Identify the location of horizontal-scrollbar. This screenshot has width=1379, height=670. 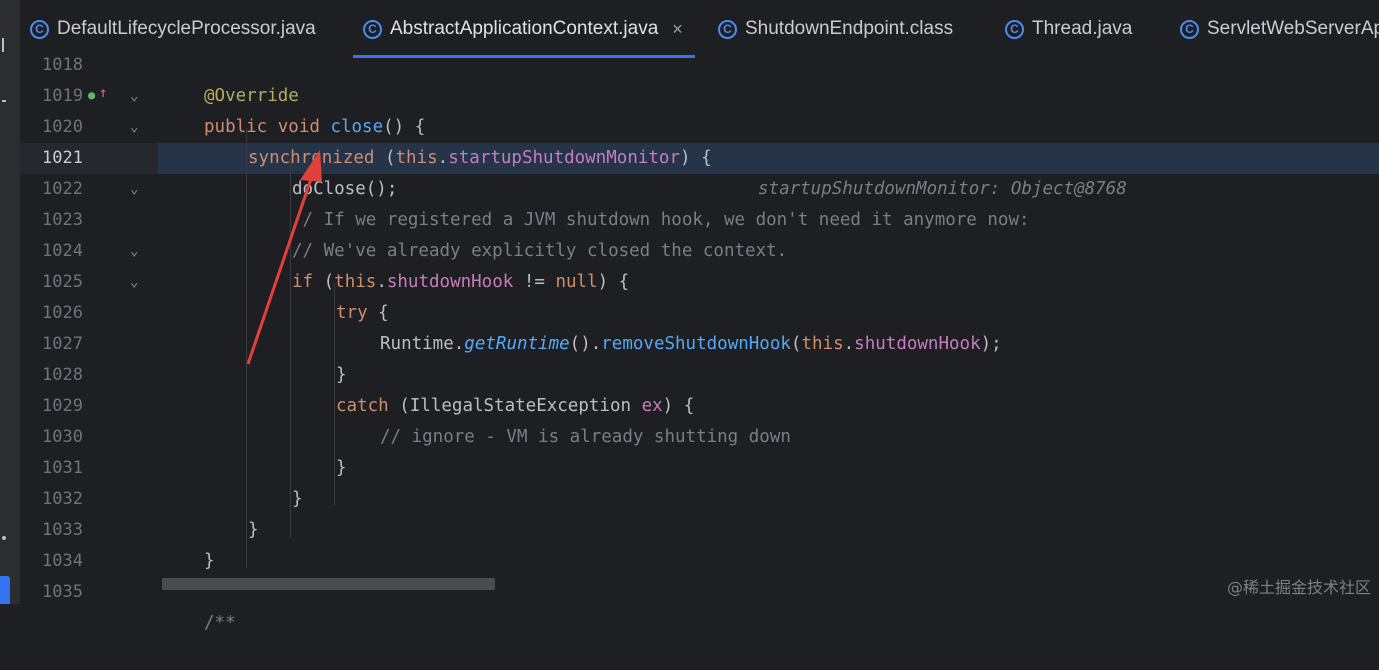
(328, 584).